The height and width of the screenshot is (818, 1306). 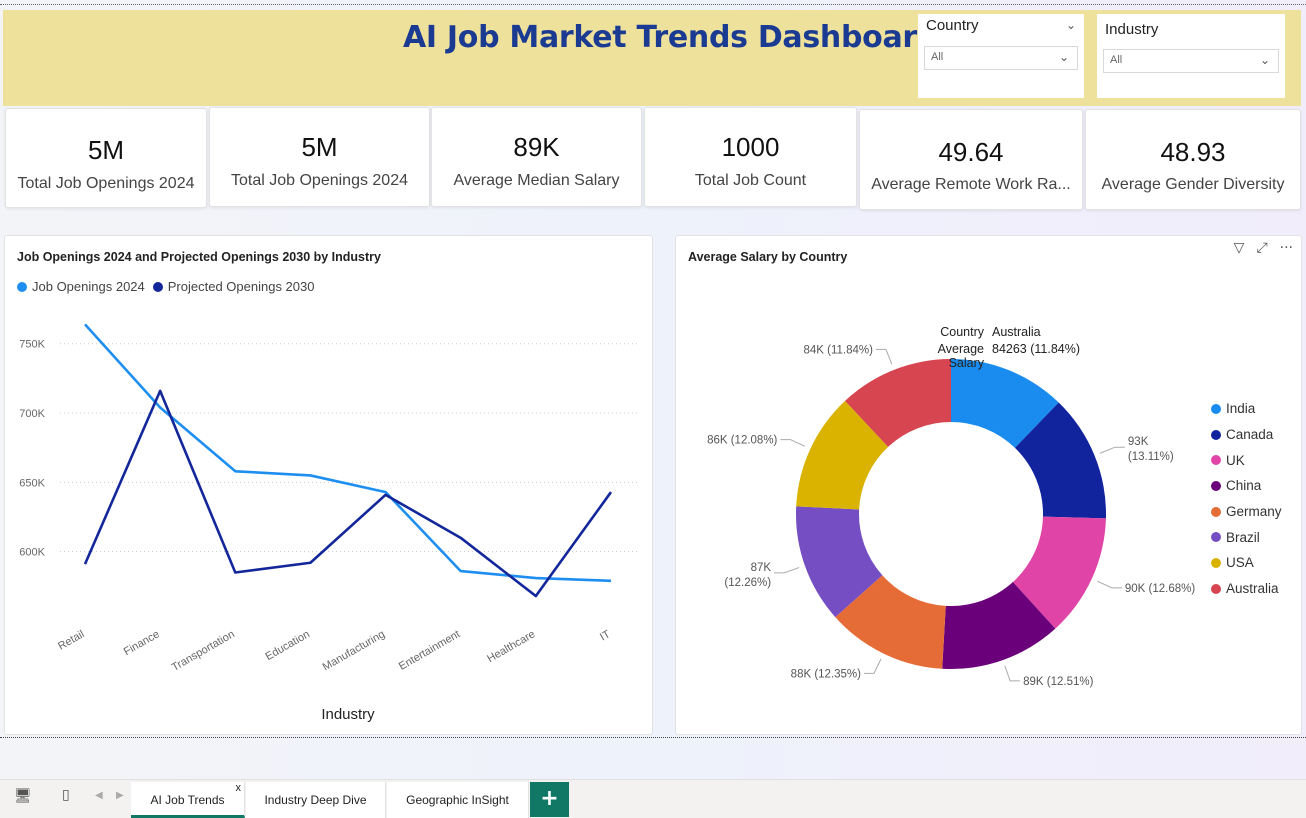 I want to click on legend-item: India, so click(x=1246, y=409).